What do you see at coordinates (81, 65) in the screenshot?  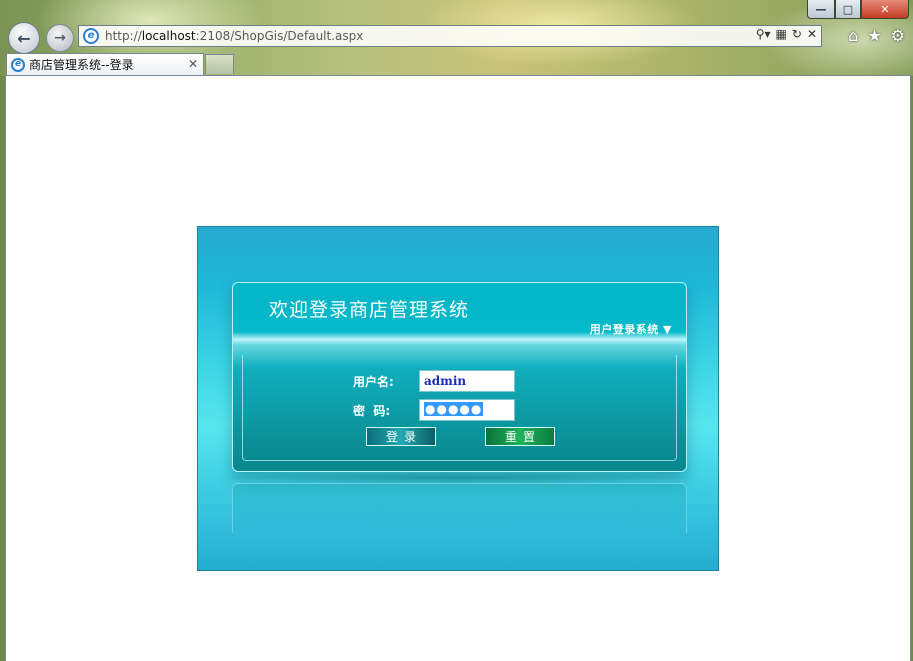 I see `tab-title: 商店管理系统--登录` at bounding box center [81, 65].